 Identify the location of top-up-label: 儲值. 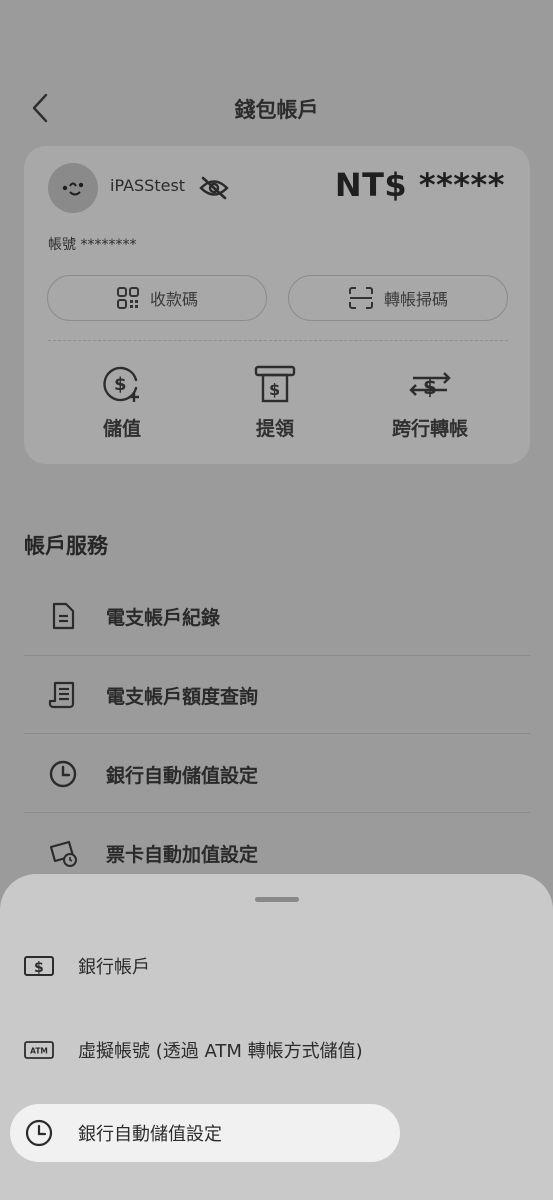
(121, 429).